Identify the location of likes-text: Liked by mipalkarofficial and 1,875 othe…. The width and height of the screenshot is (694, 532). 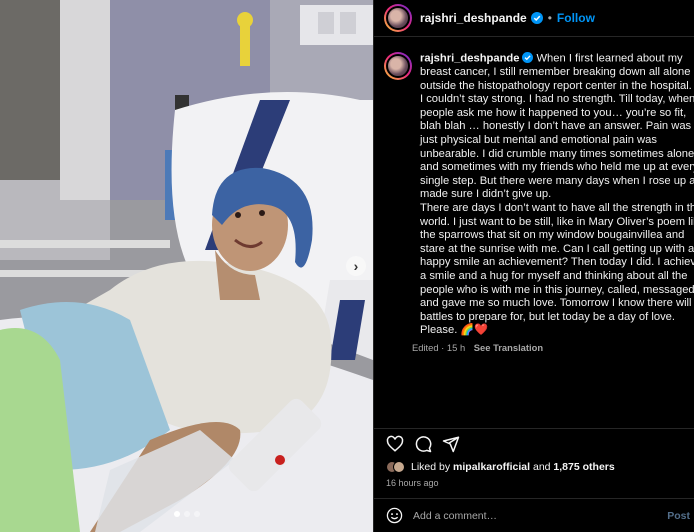
(513, 467).